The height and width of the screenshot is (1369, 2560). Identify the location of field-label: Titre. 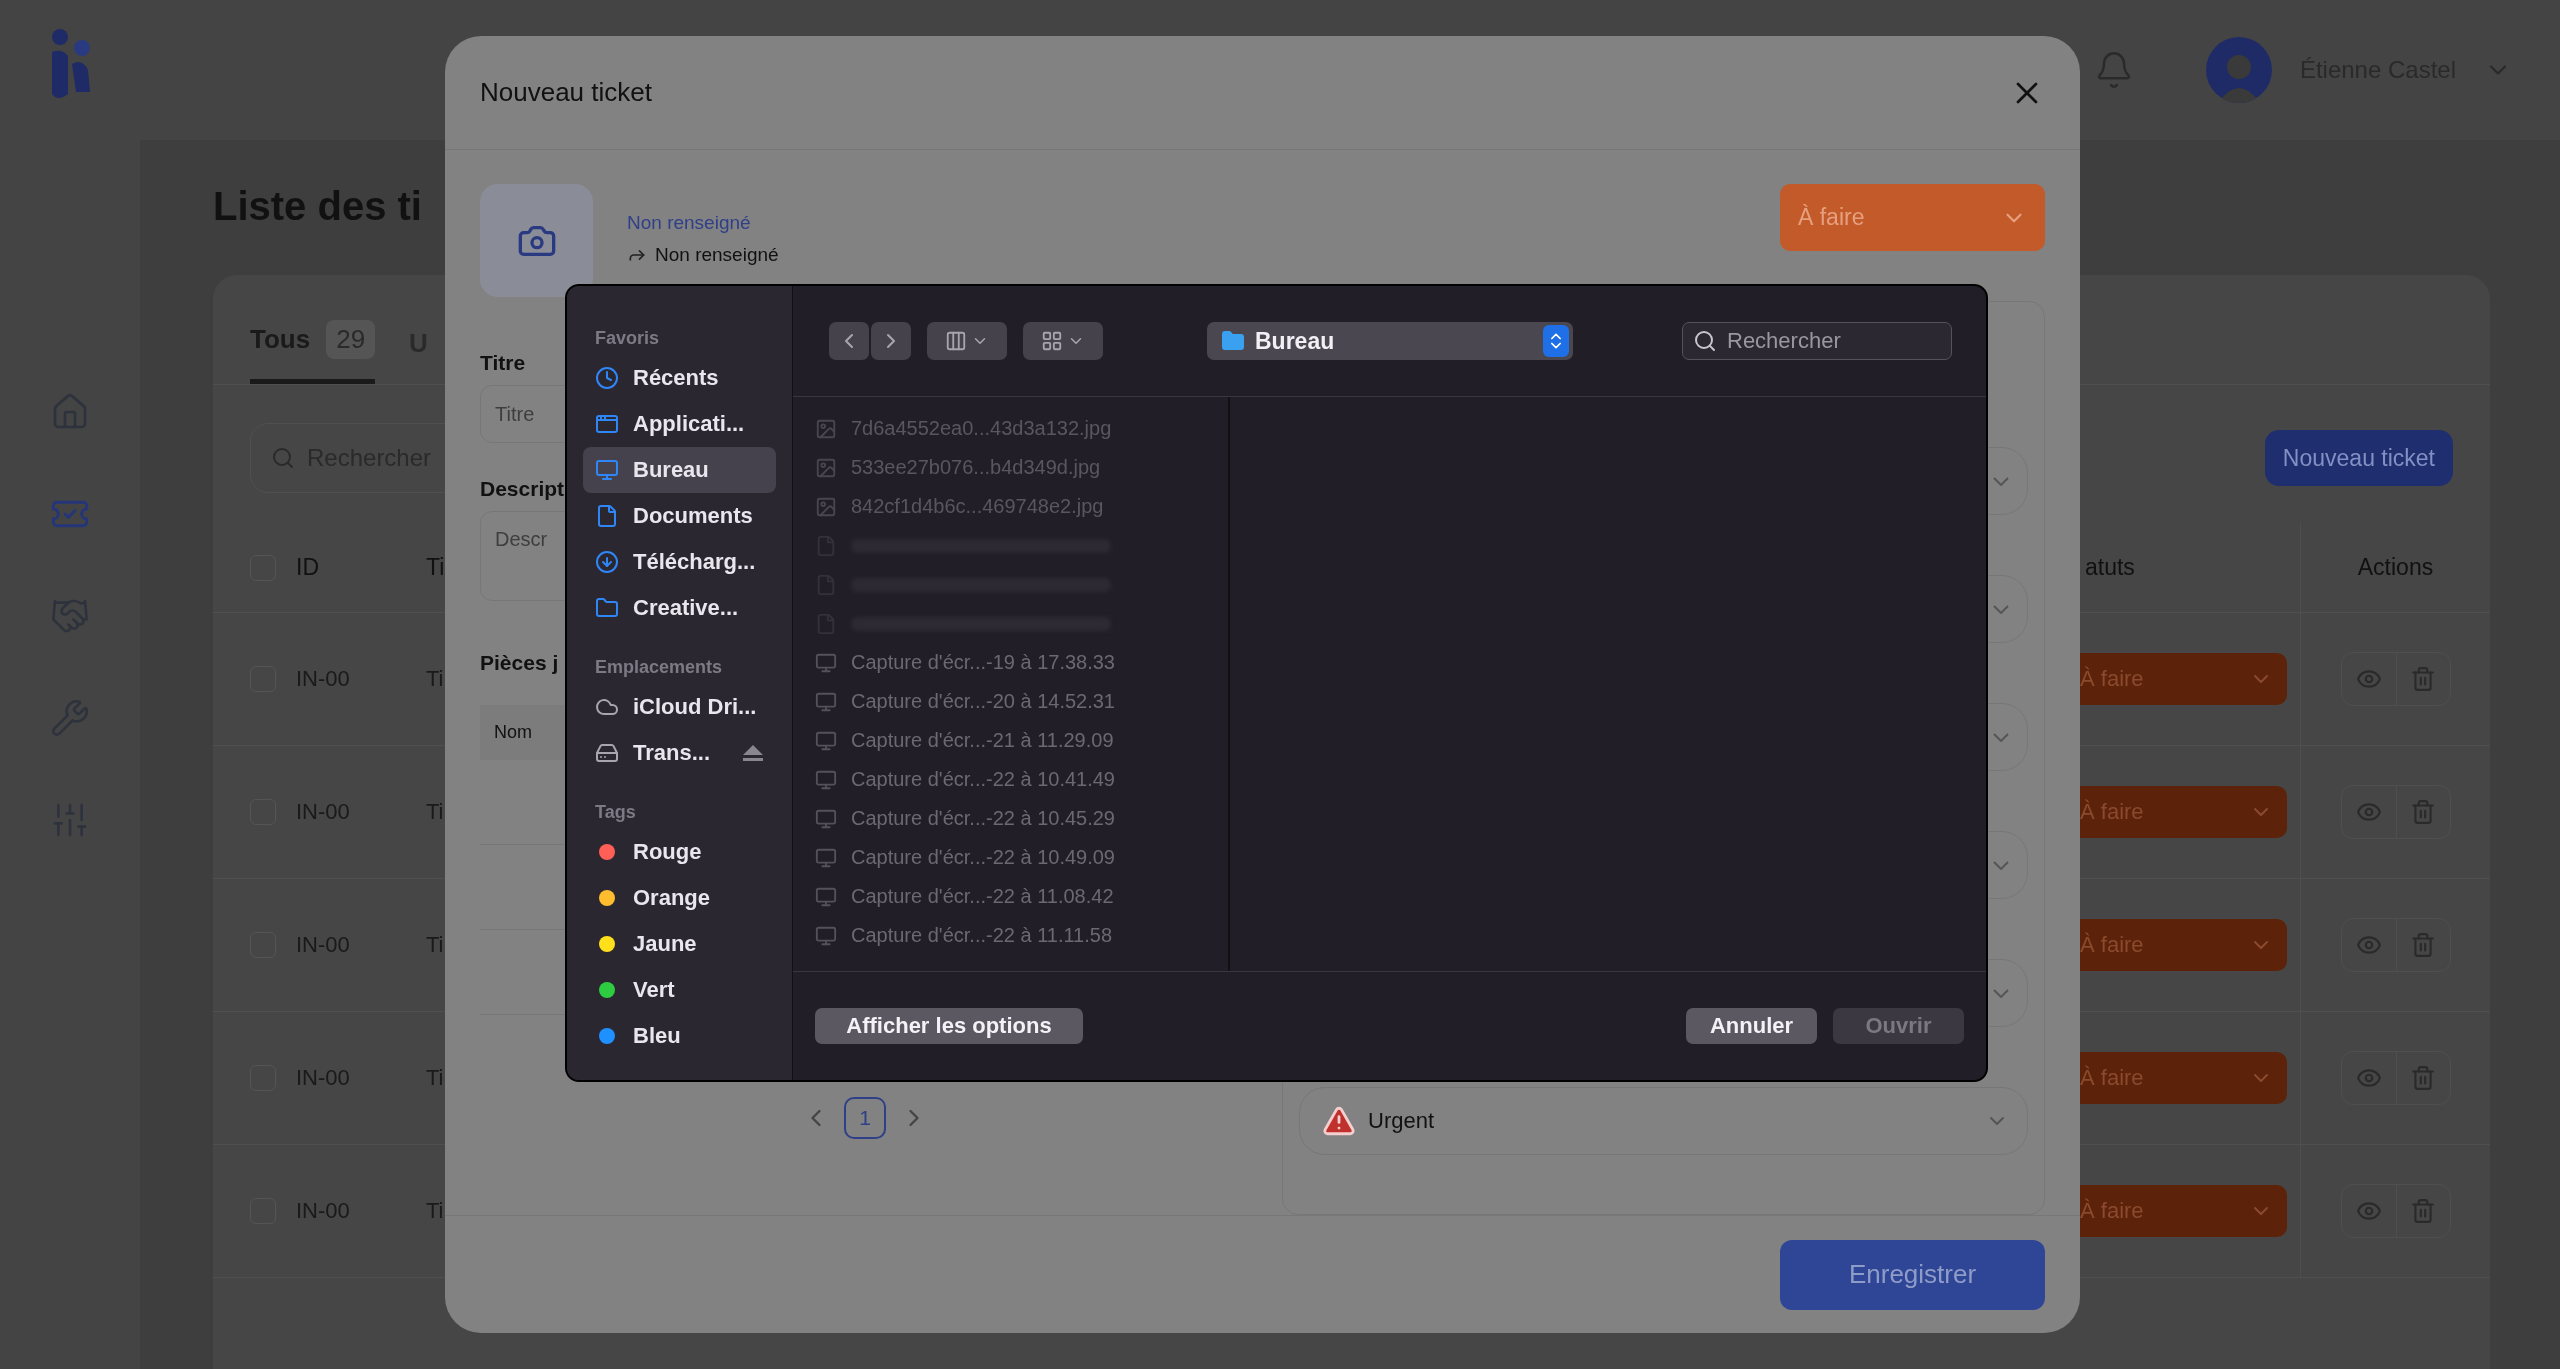
(503, 363).